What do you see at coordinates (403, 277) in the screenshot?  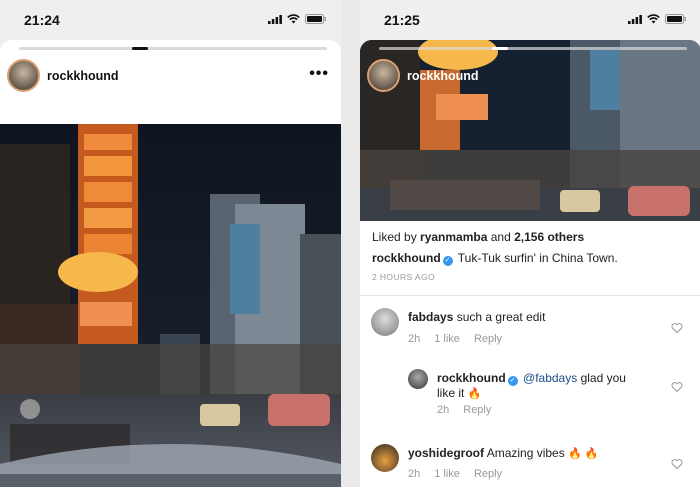 I see `post-timestamp: 2 HOURS AGO` at bounding box center [403, 277].